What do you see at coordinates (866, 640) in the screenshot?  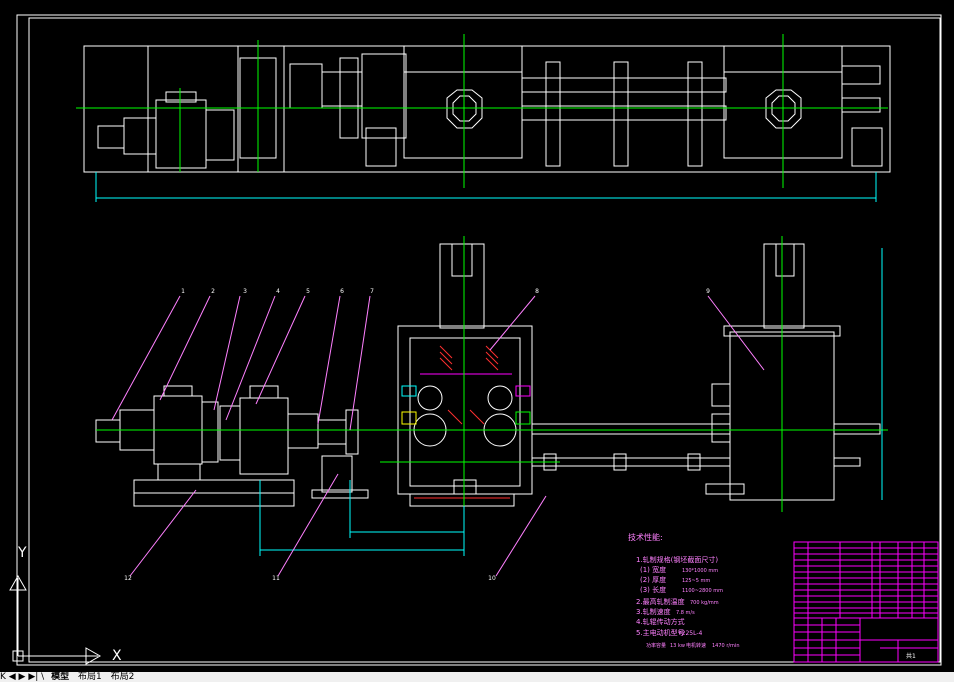 I see `title-block` at bounding box center [866, 640].